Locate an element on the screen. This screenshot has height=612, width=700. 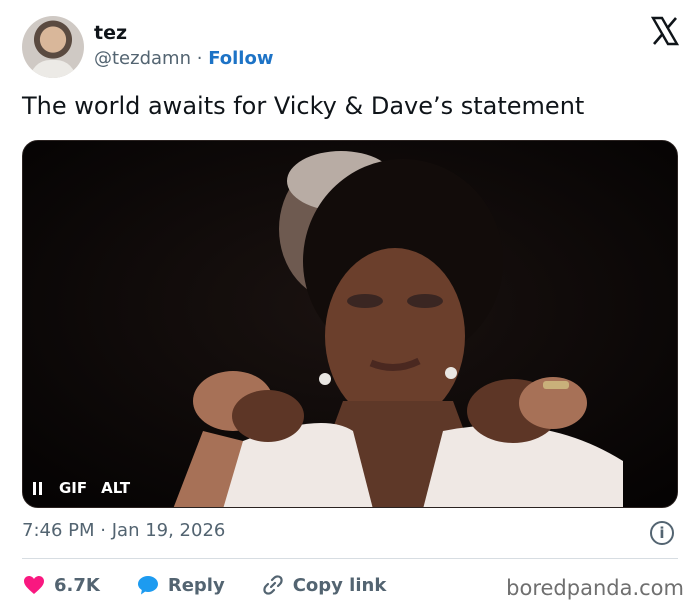
reply-label: Reply is located at coordinates (196, 585).